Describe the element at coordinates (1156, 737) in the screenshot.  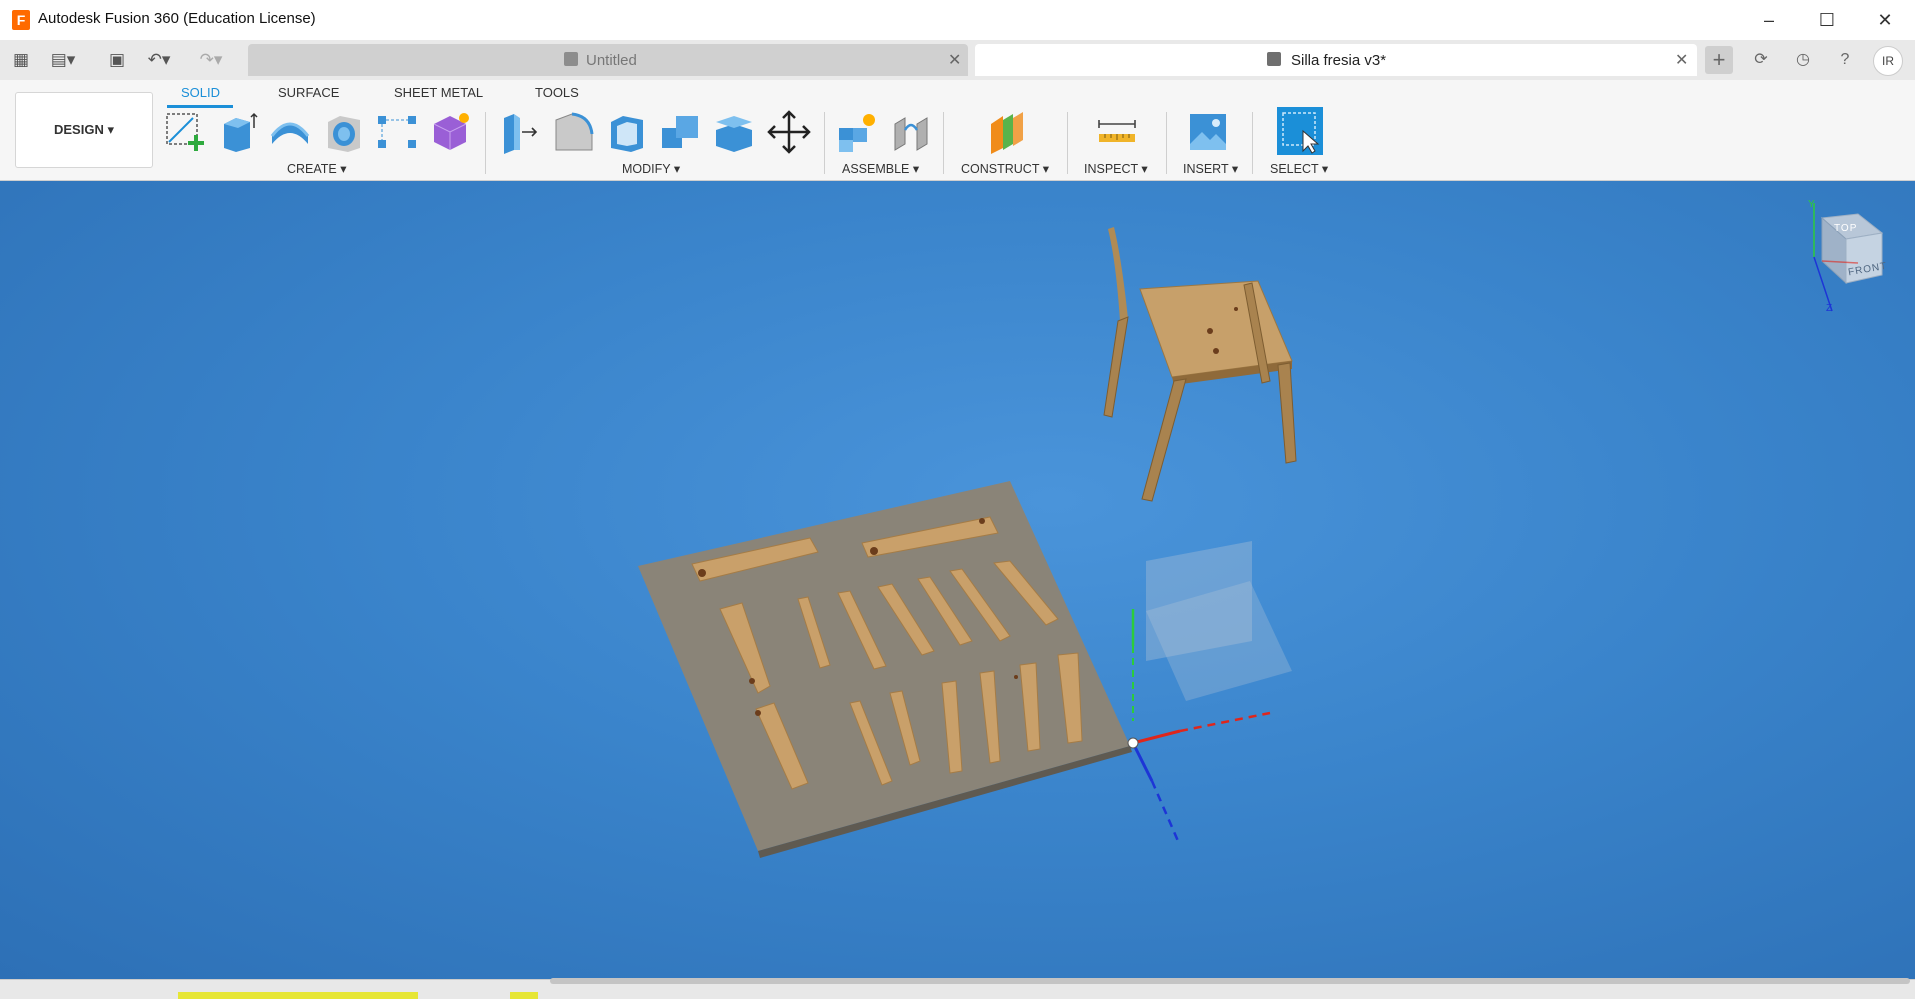
I see `x-axis-solid` at that location.